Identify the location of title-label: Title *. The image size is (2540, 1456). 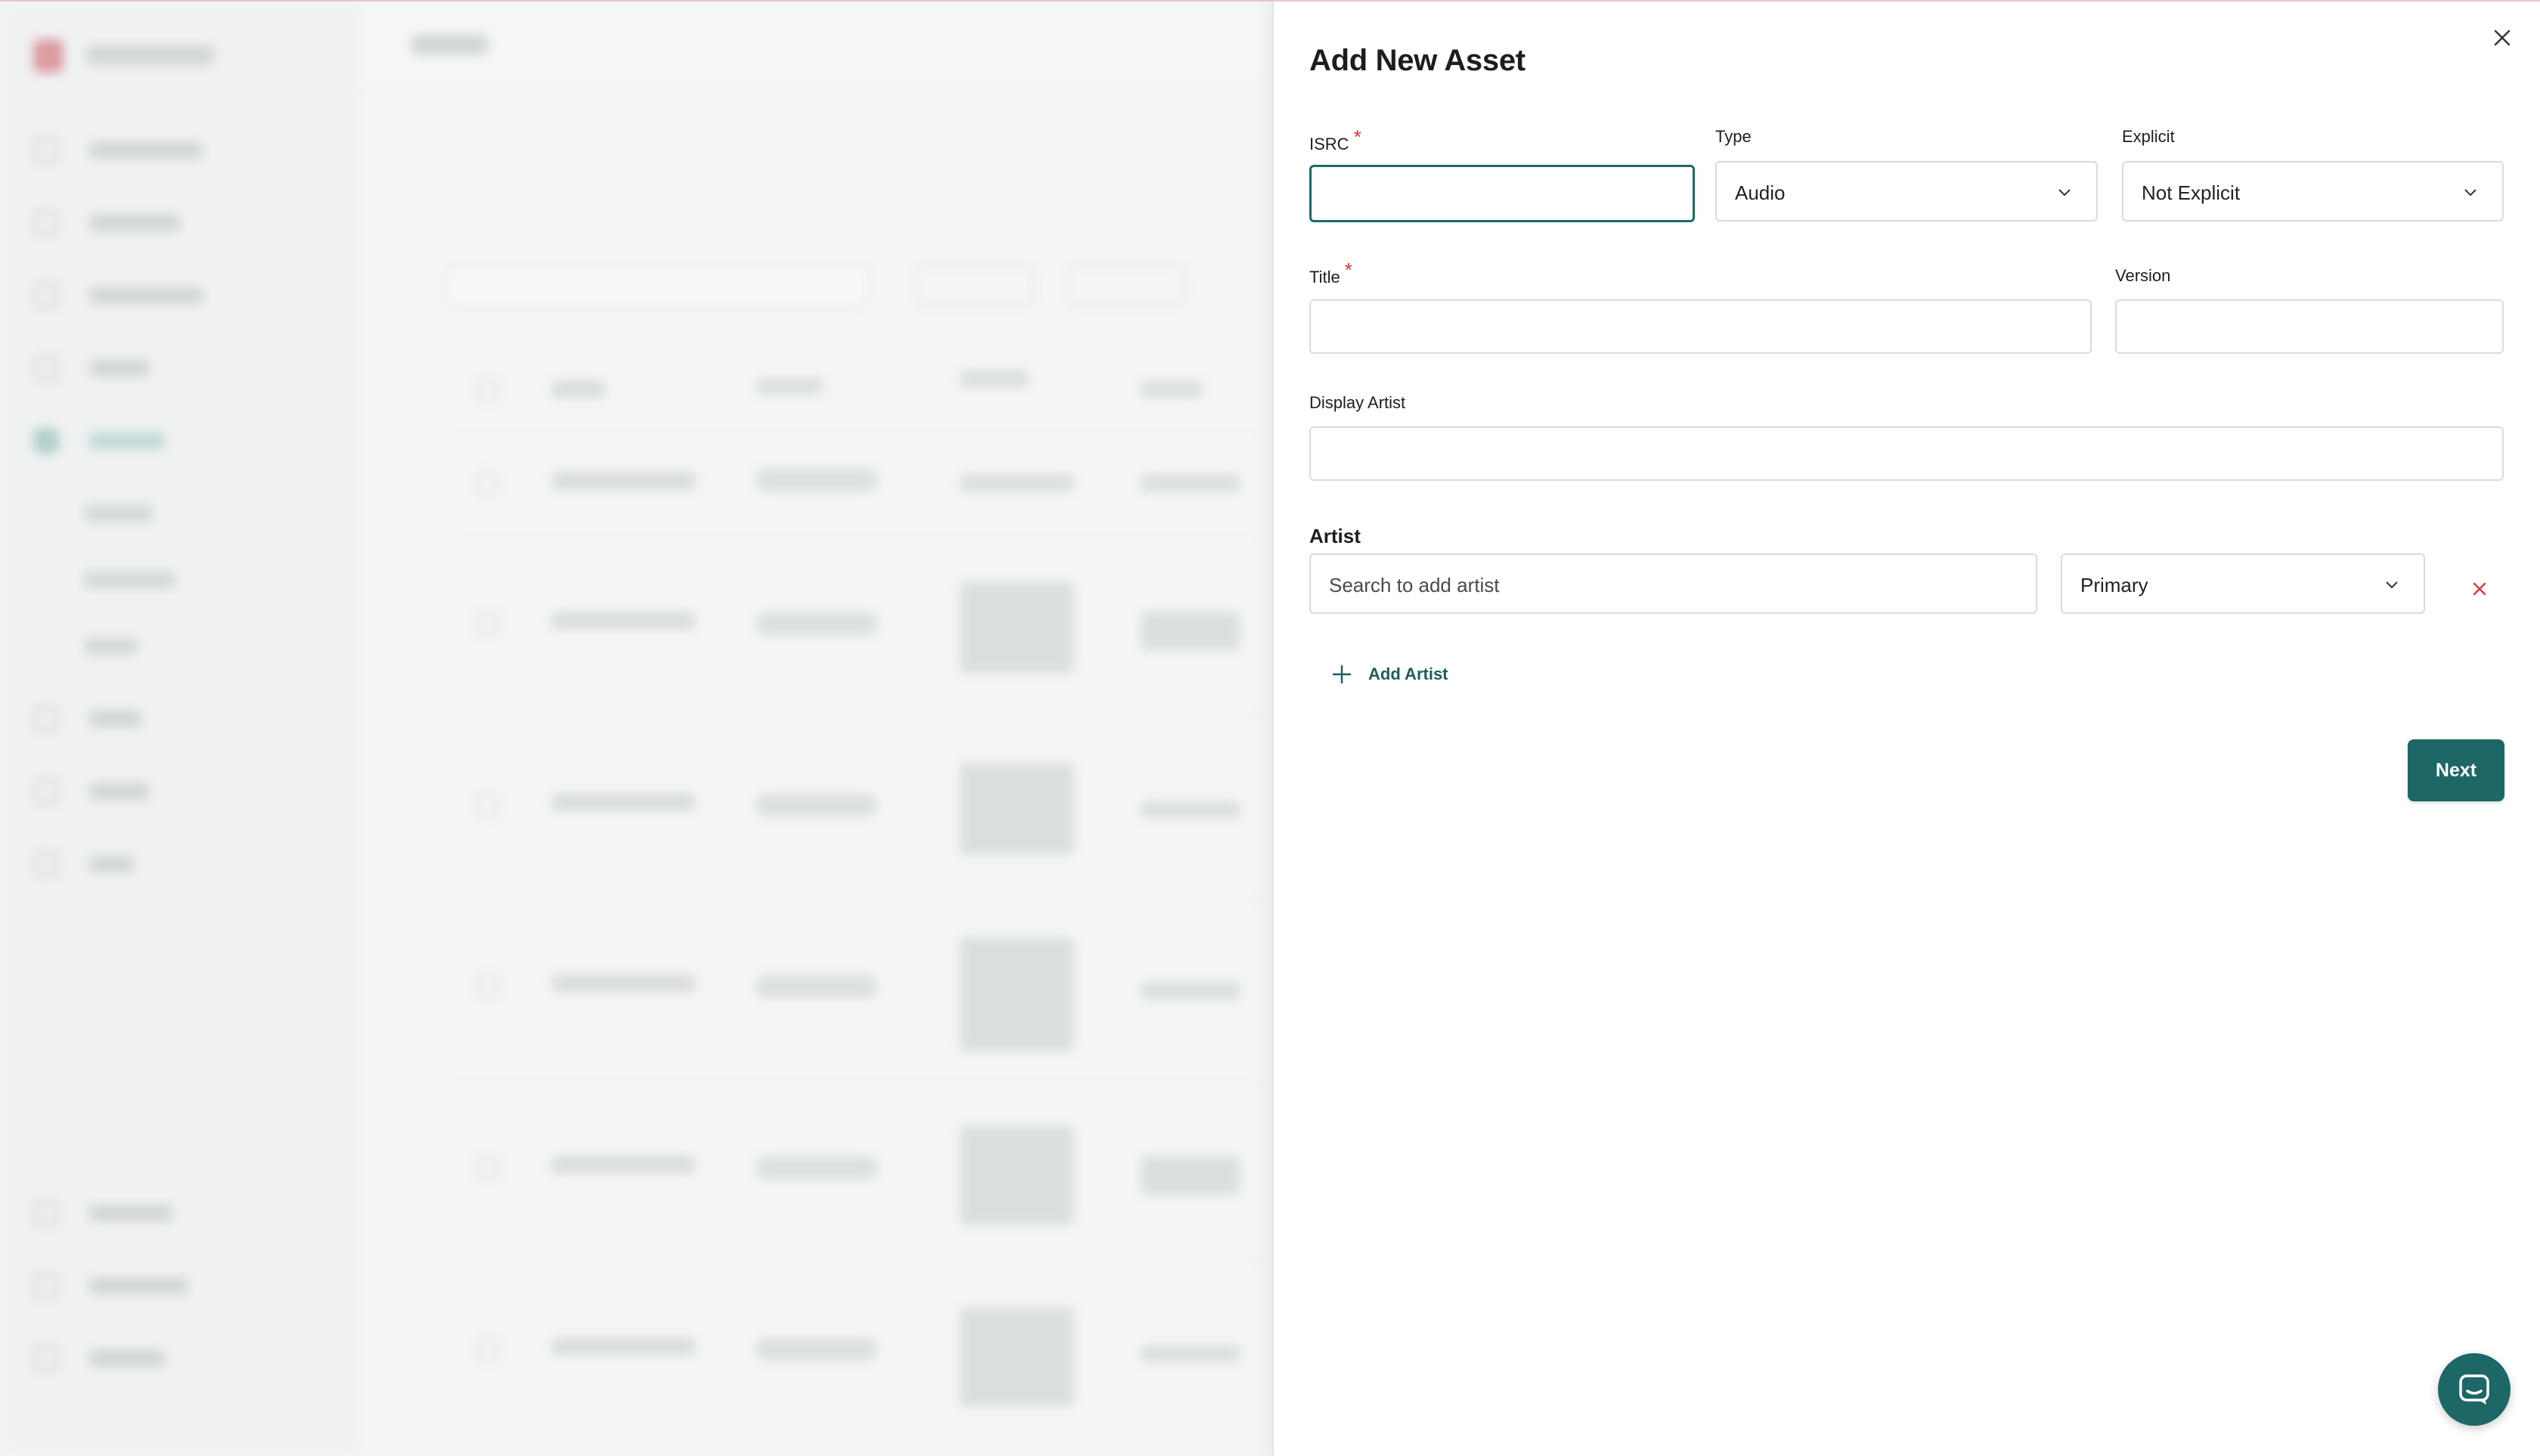
(1331, 273).